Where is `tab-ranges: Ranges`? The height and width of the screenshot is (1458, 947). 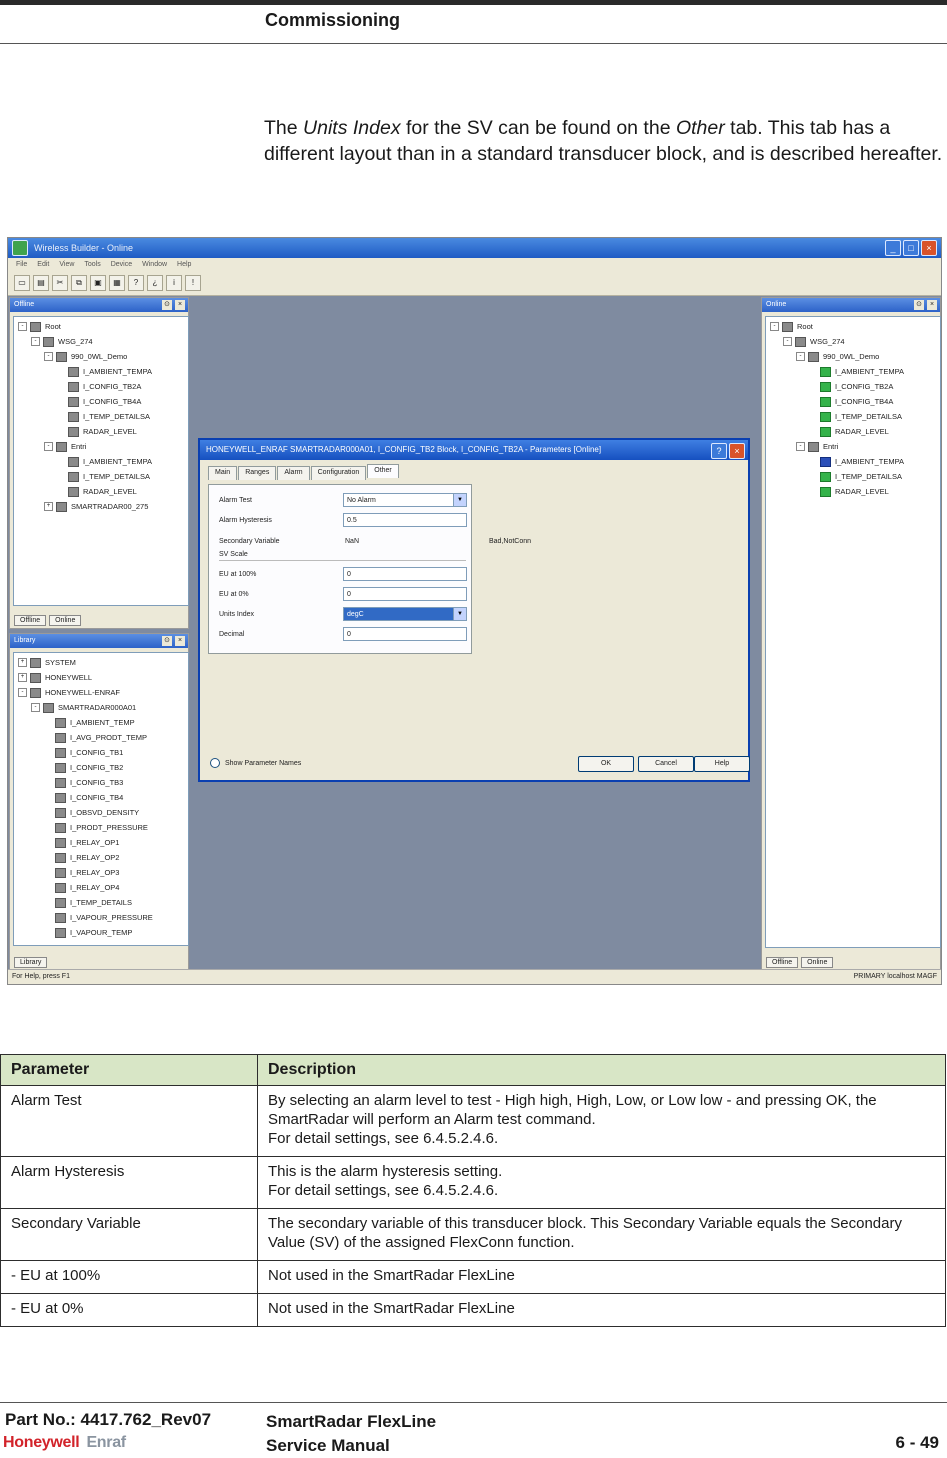 tab-ranges: Ranges is located at coordinates (257, 473).